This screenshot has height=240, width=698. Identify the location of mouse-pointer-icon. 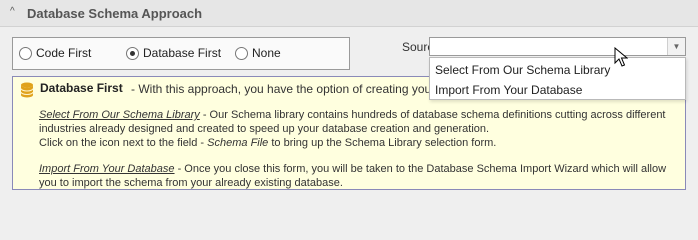
(621, 57).